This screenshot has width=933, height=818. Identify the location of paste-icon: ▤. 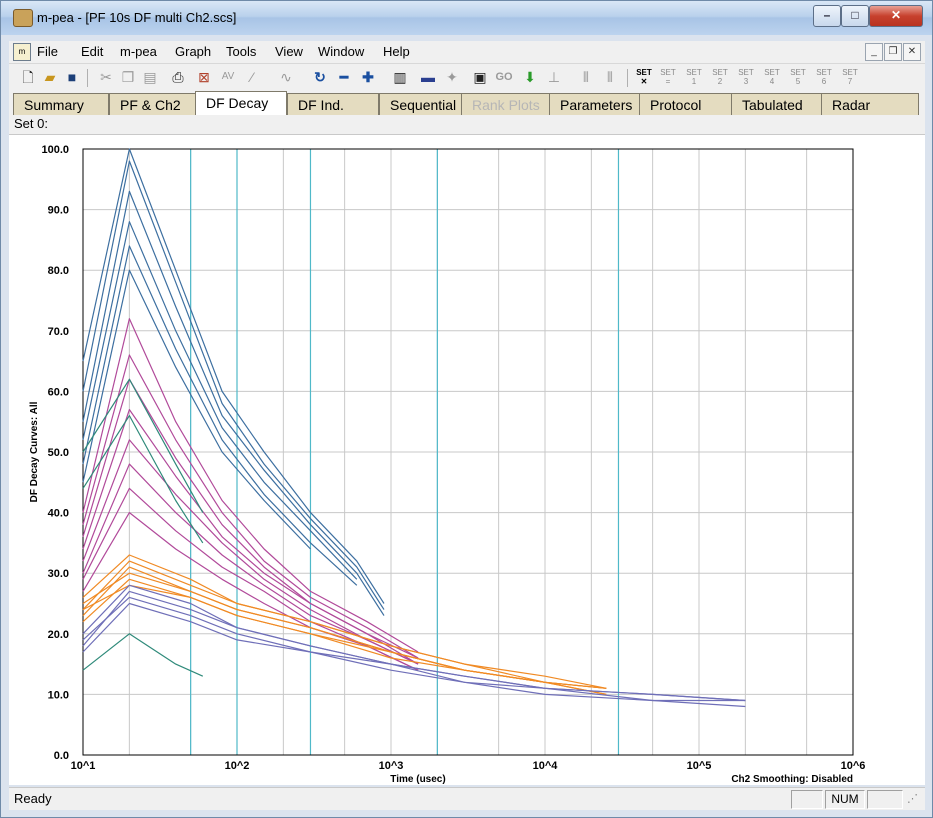
(150, 77).